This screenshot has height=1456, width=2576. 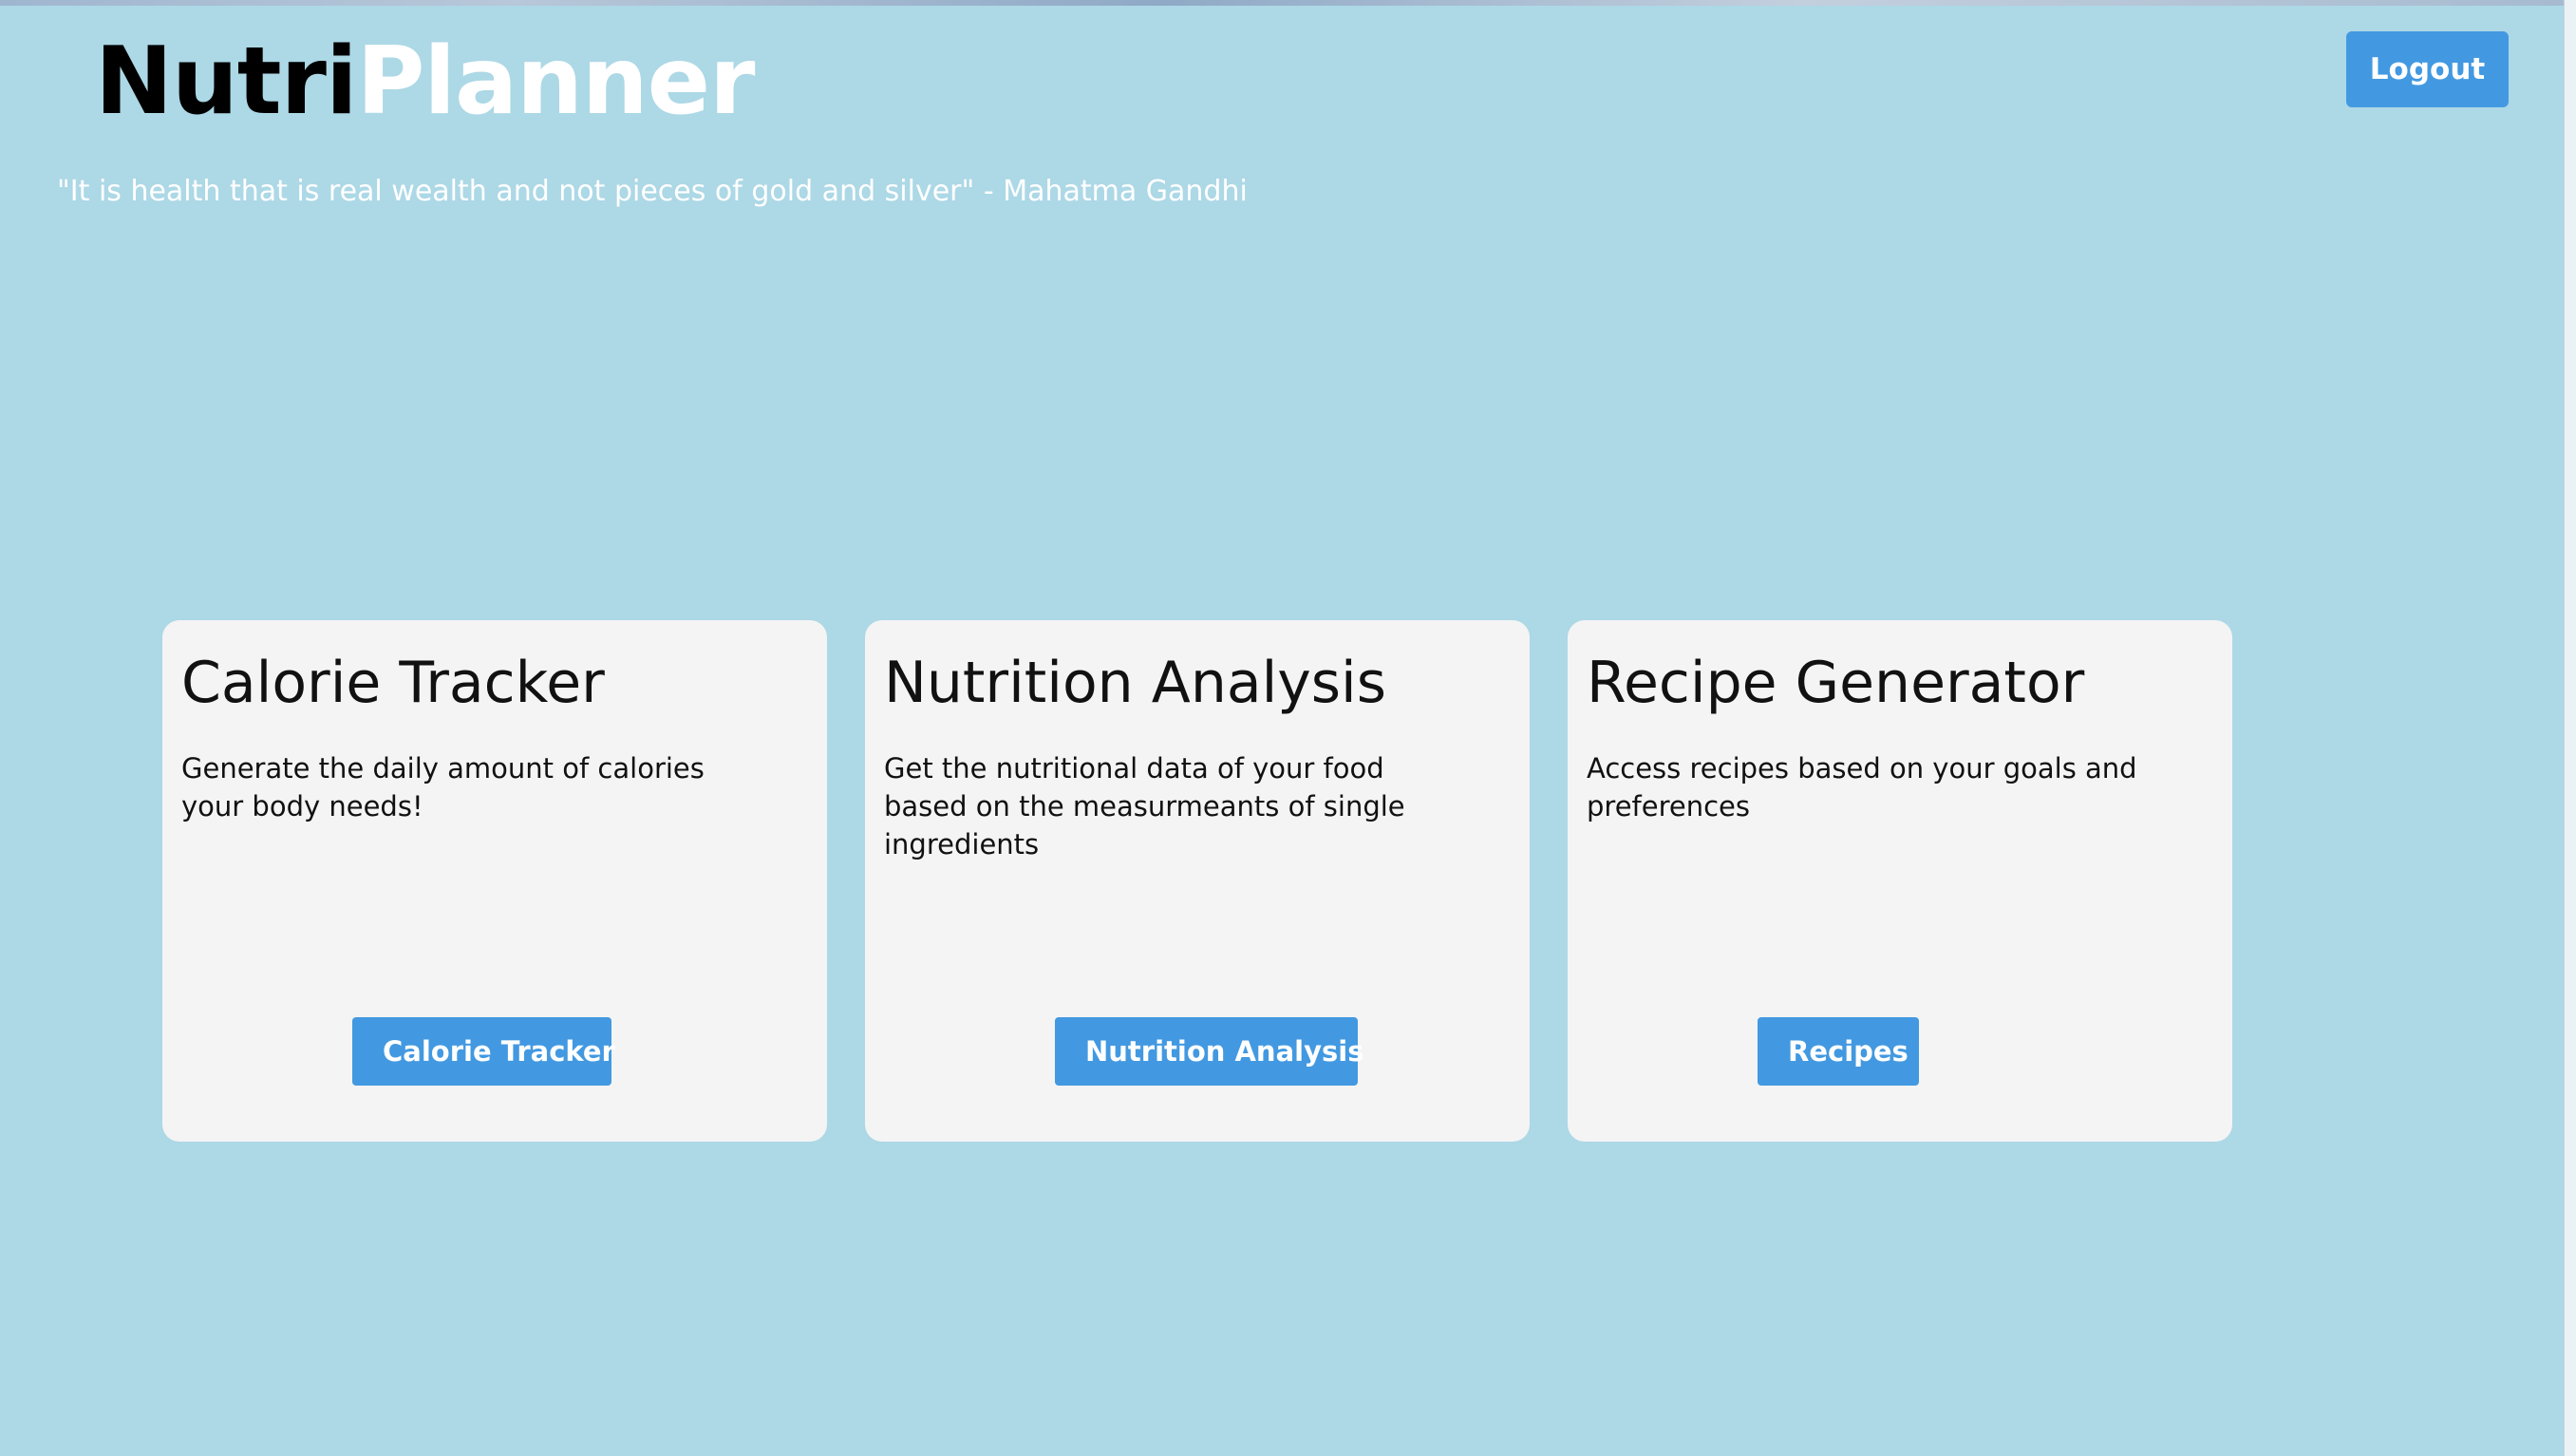 I want to click on logout-button: Logout, so click(x=2427, y=69).